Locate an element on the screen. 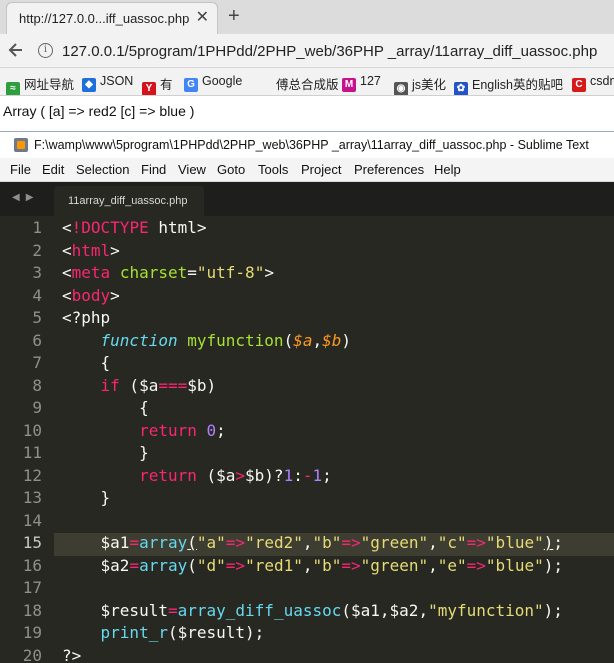  menu-item-tools: Tools is located at coordinates (273, 169).